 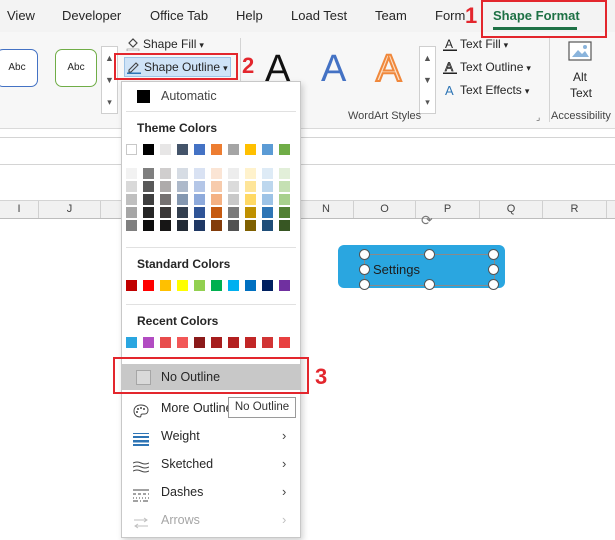 I want to click on sketched-item: Sketched ›, so click(x=211, y=464).